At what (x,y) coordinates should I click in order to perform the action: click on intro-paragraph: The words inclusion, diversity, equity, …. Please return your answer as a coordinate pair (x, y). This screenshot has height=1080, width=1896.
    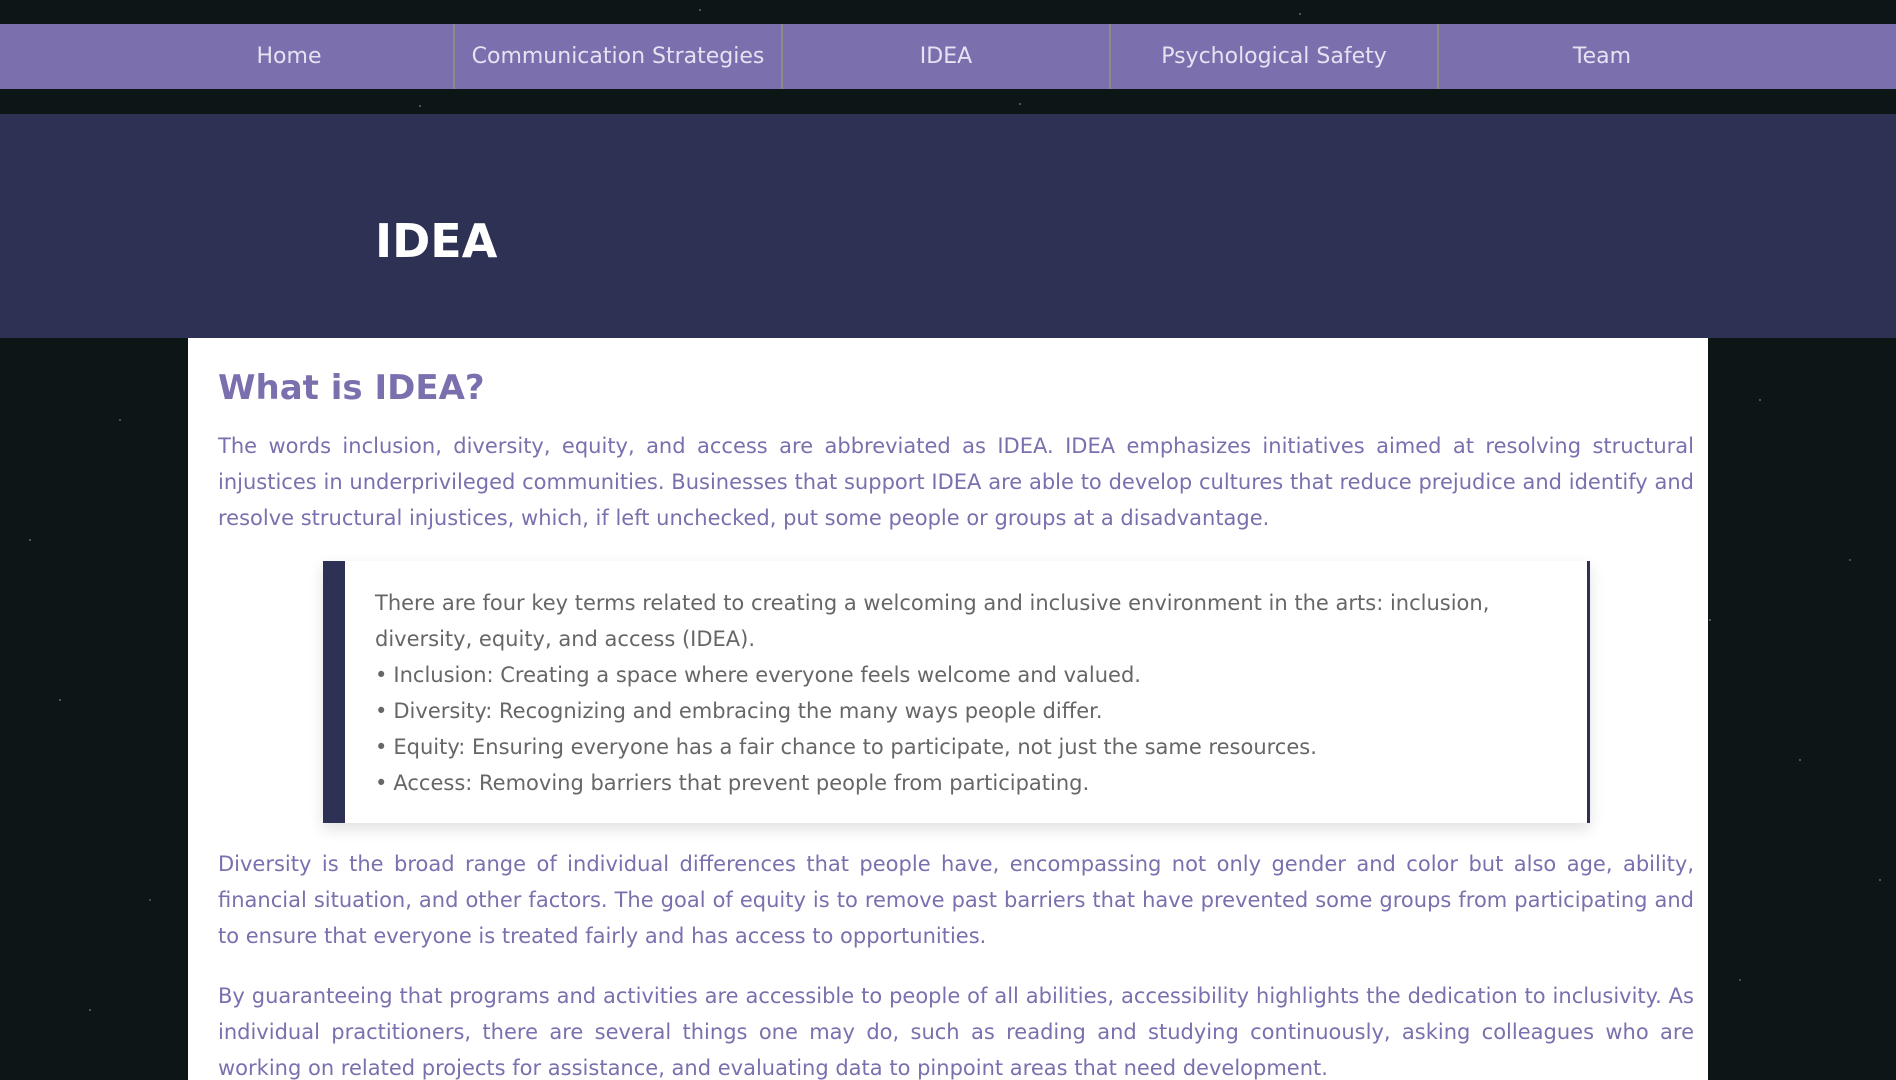
    Looking at the image, I should click on (956, 482).